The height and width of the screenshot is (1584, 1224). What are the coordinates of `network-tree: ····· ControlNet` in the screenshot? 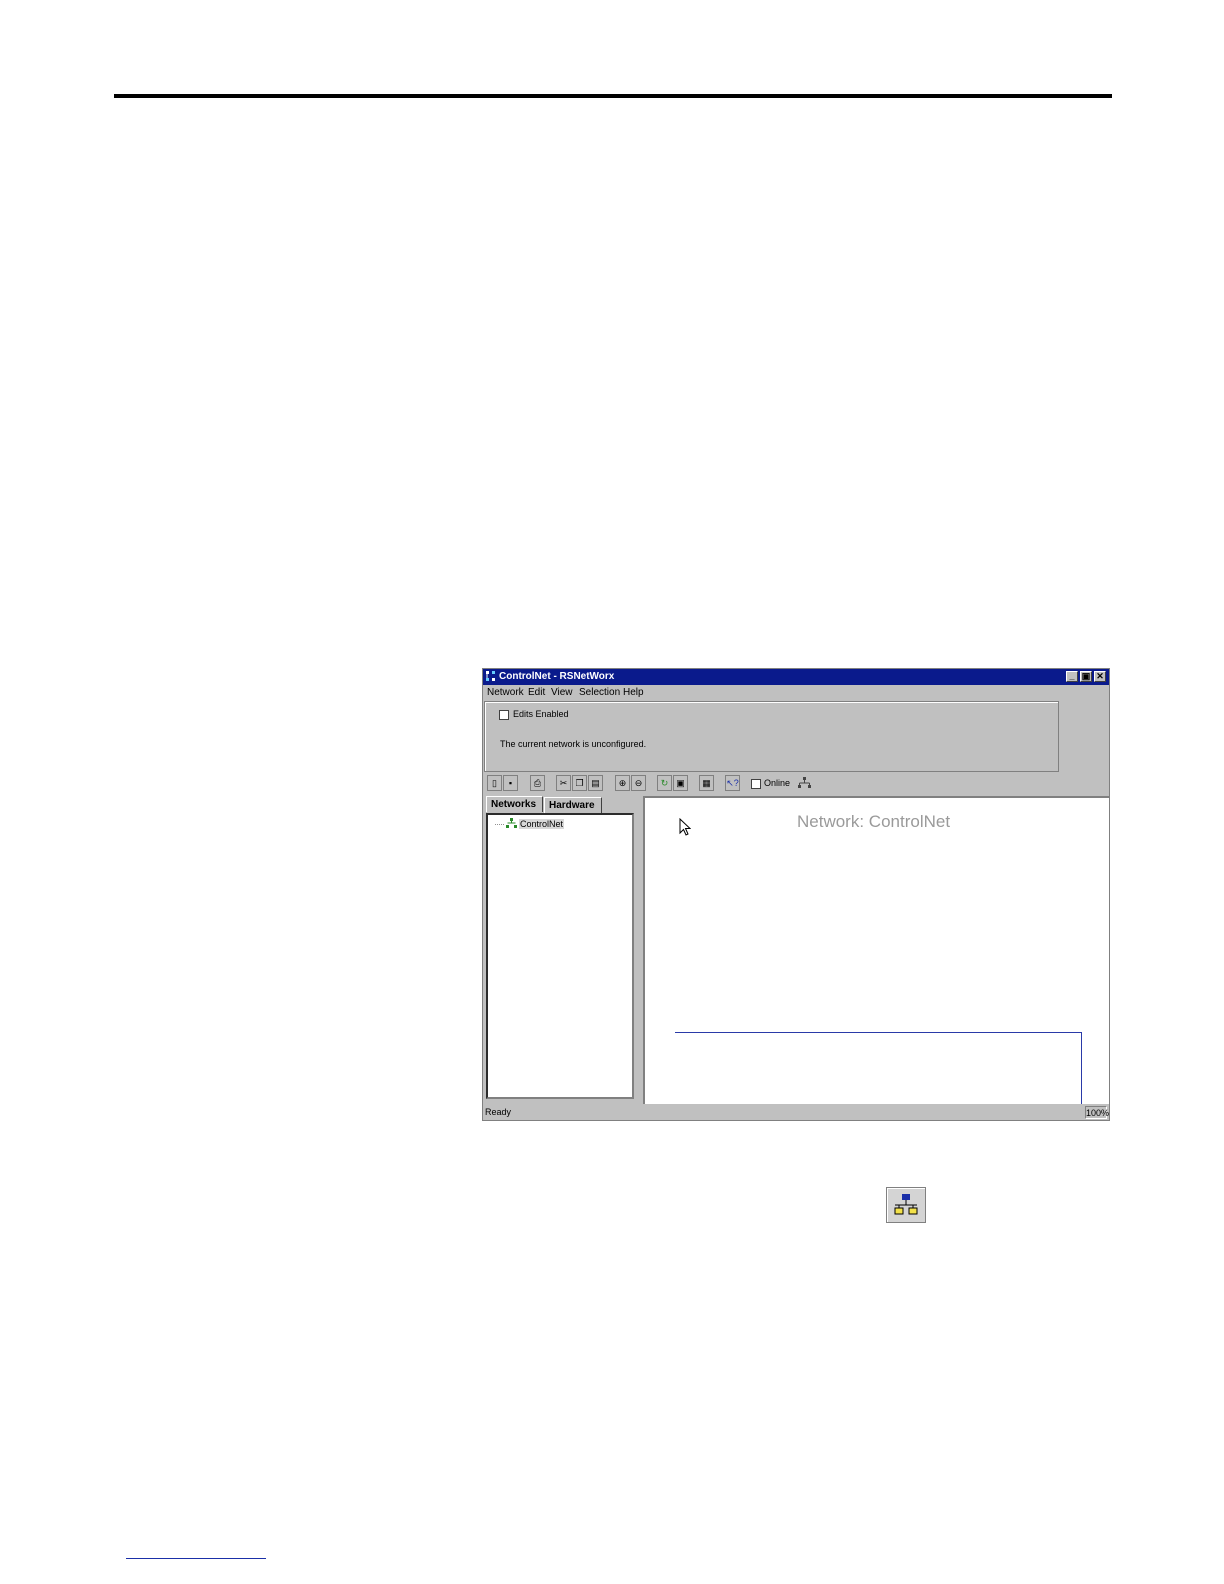 It's located at (560, 956).